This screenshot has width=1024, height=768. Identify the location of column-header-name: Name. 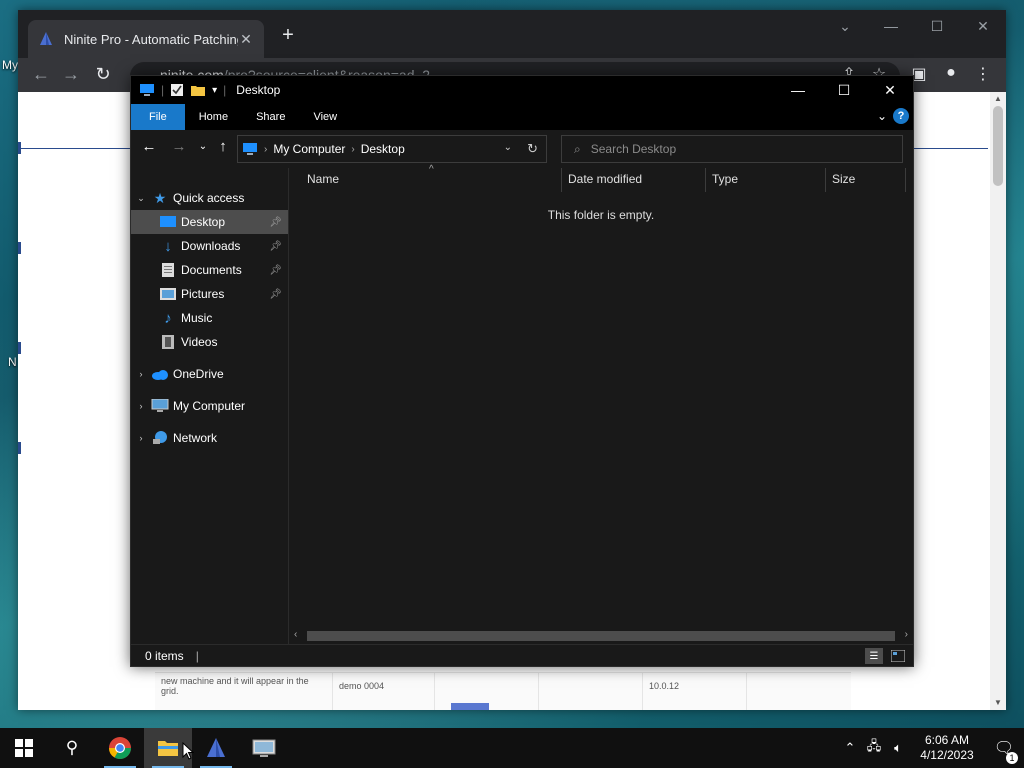
(323, 179).